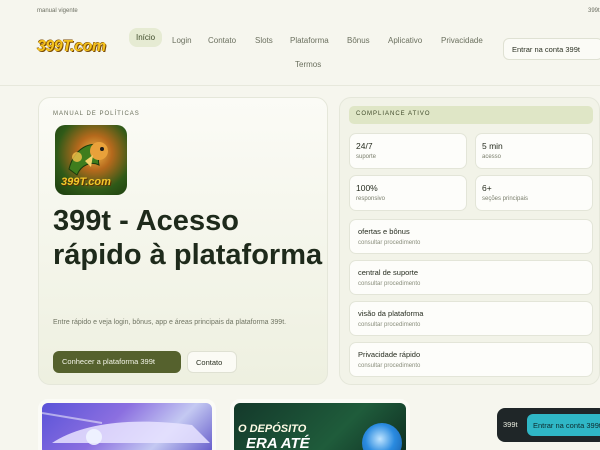 This screenshot has width=600, height=450. Describe the element at coordinates (408, 193) in the screenshot. I see `stat-responsive: 100% responsivo` at that location.